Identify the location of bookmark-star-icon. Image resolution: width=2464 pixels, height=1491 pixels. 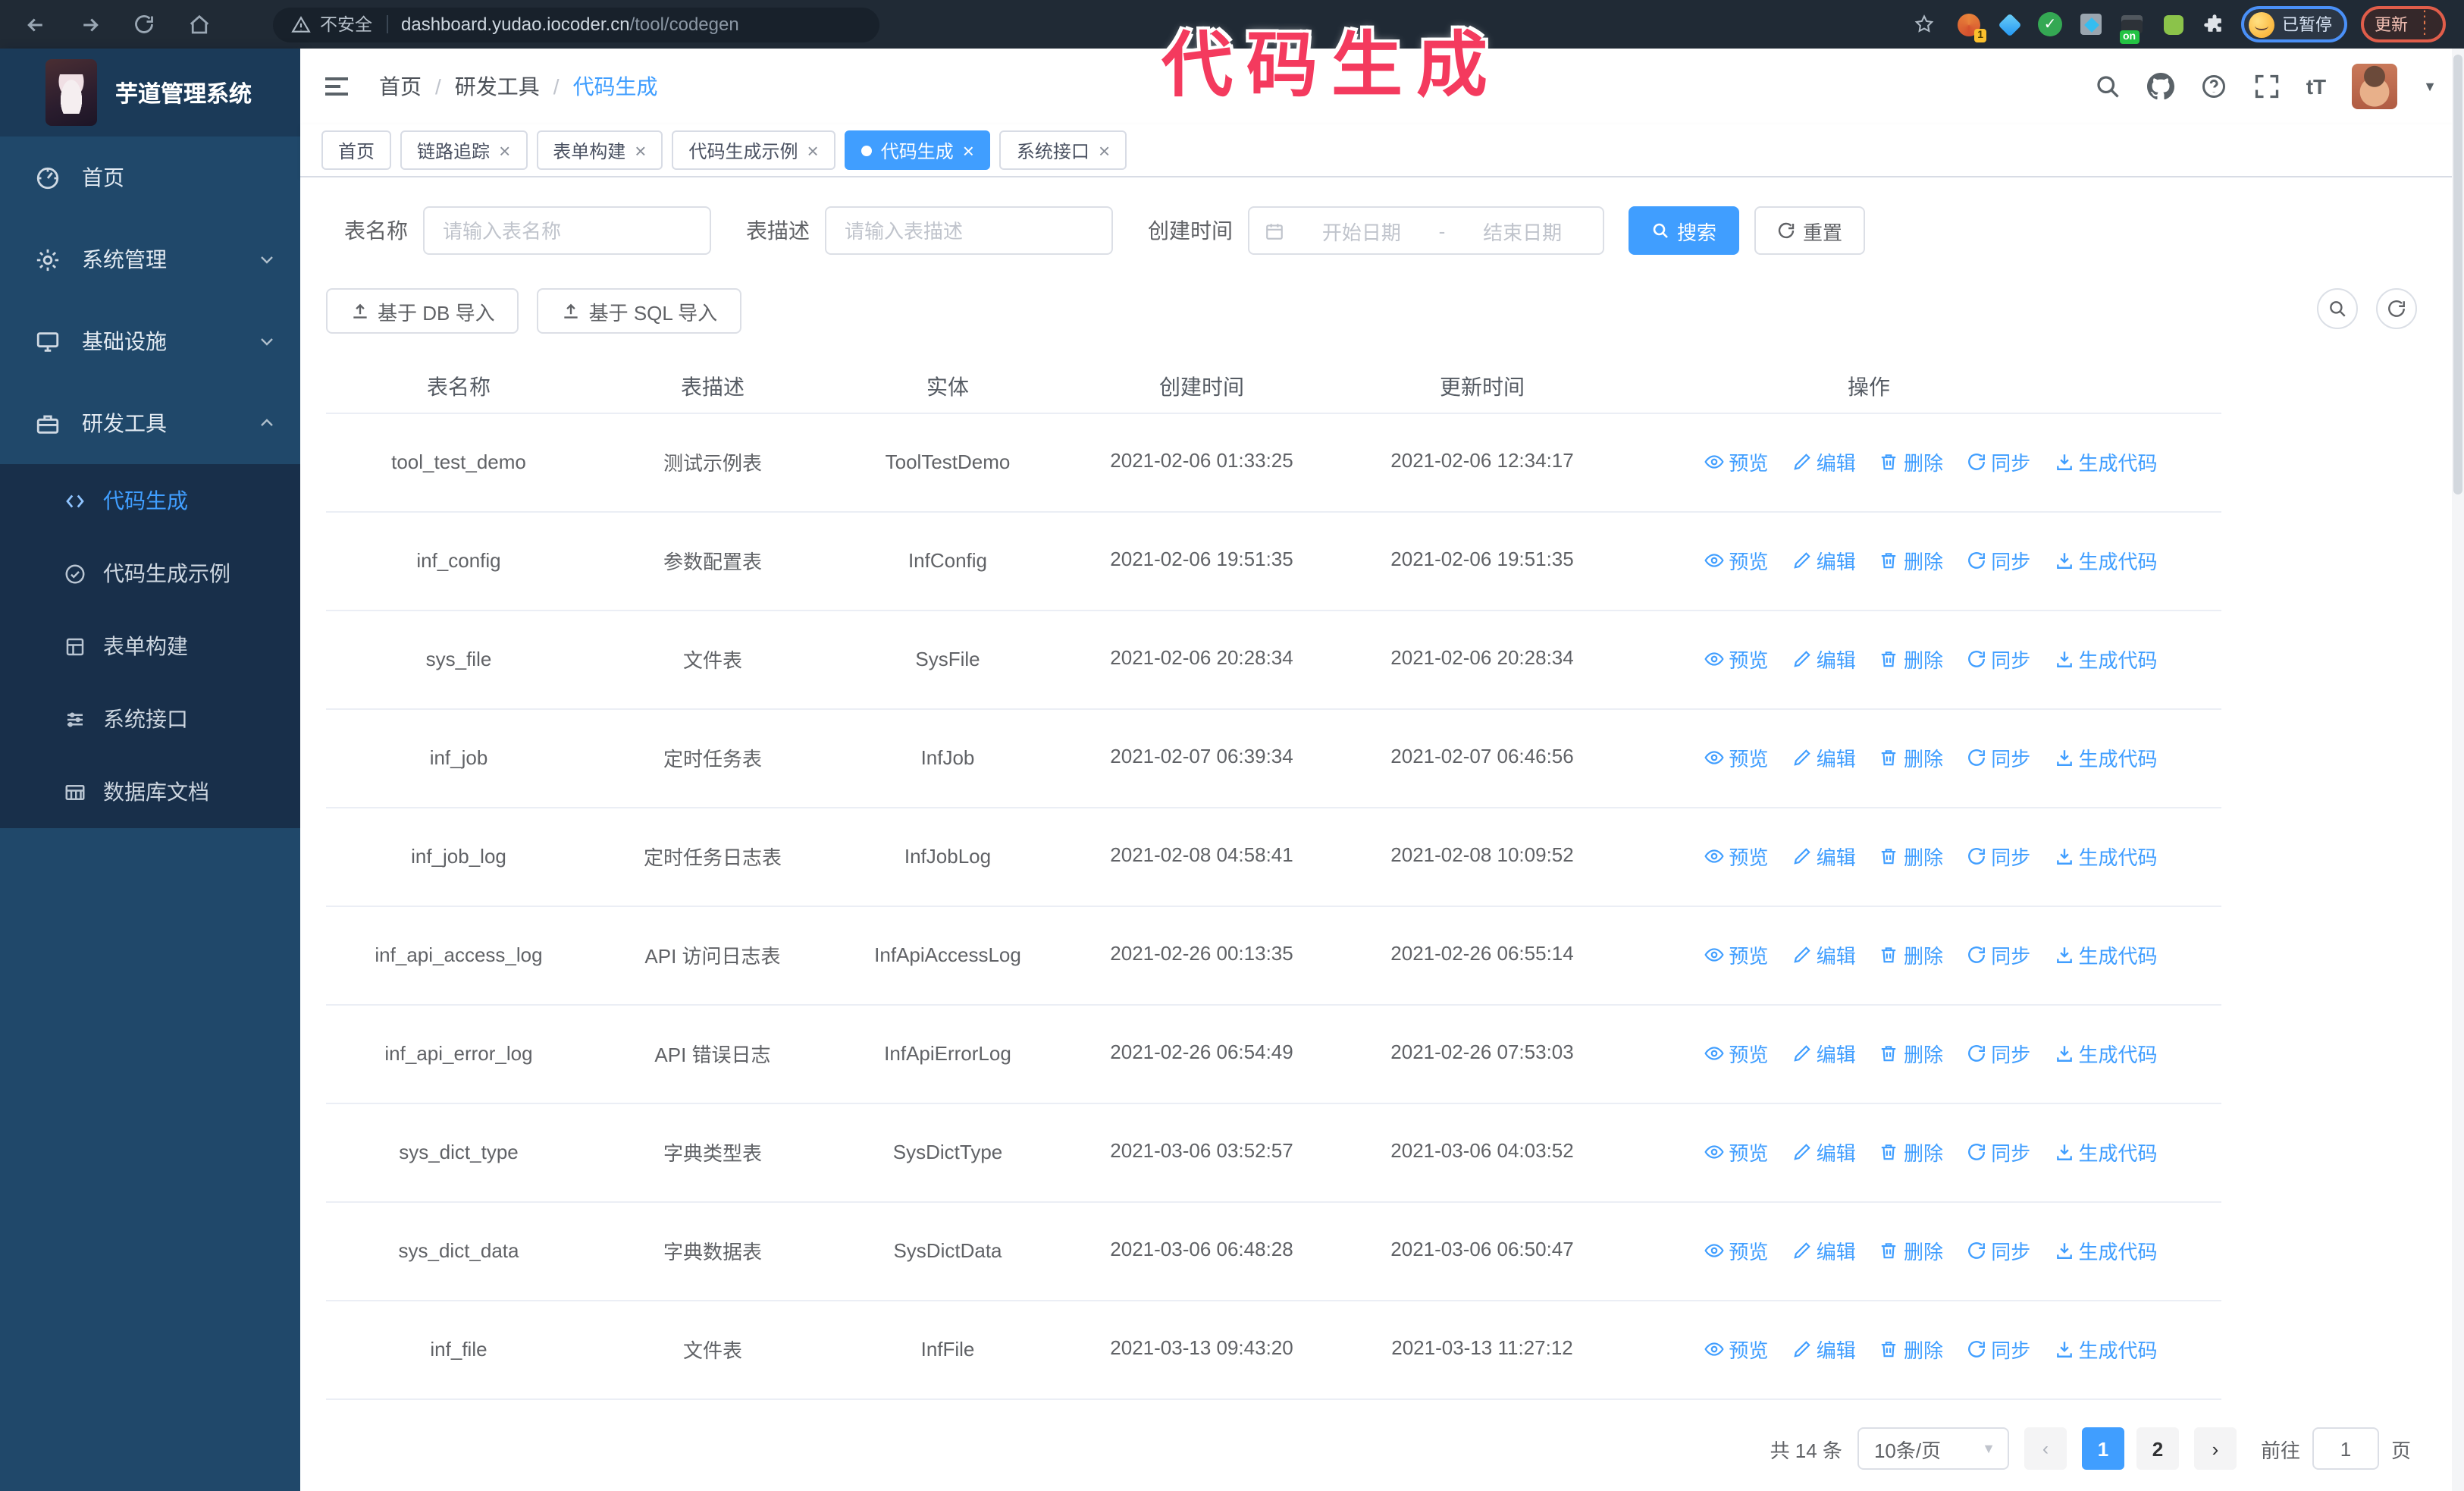
(1925, 24).